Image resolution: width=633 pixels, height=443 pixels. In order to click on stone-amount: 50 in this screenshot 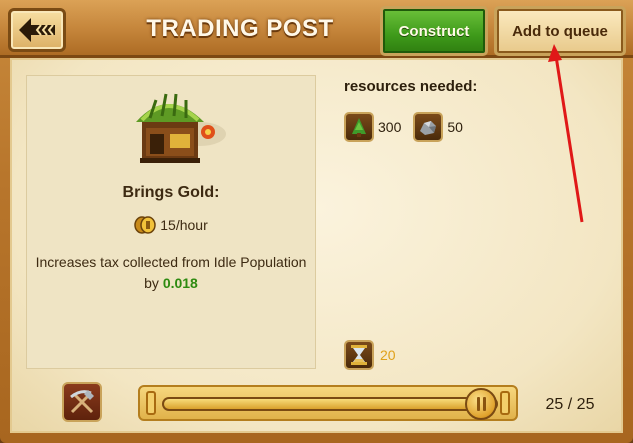, I will do `click(455, 127)`.